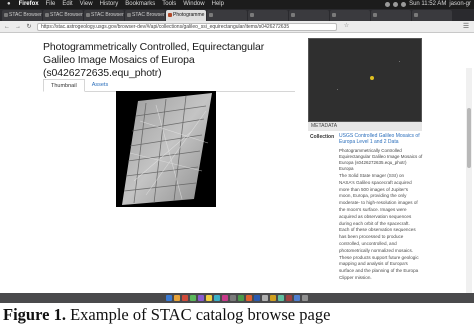  What do you see at coordinates (67, 4) in the screenshot?
I see `menu-edit: Edit` at bounding box center [67, 4].